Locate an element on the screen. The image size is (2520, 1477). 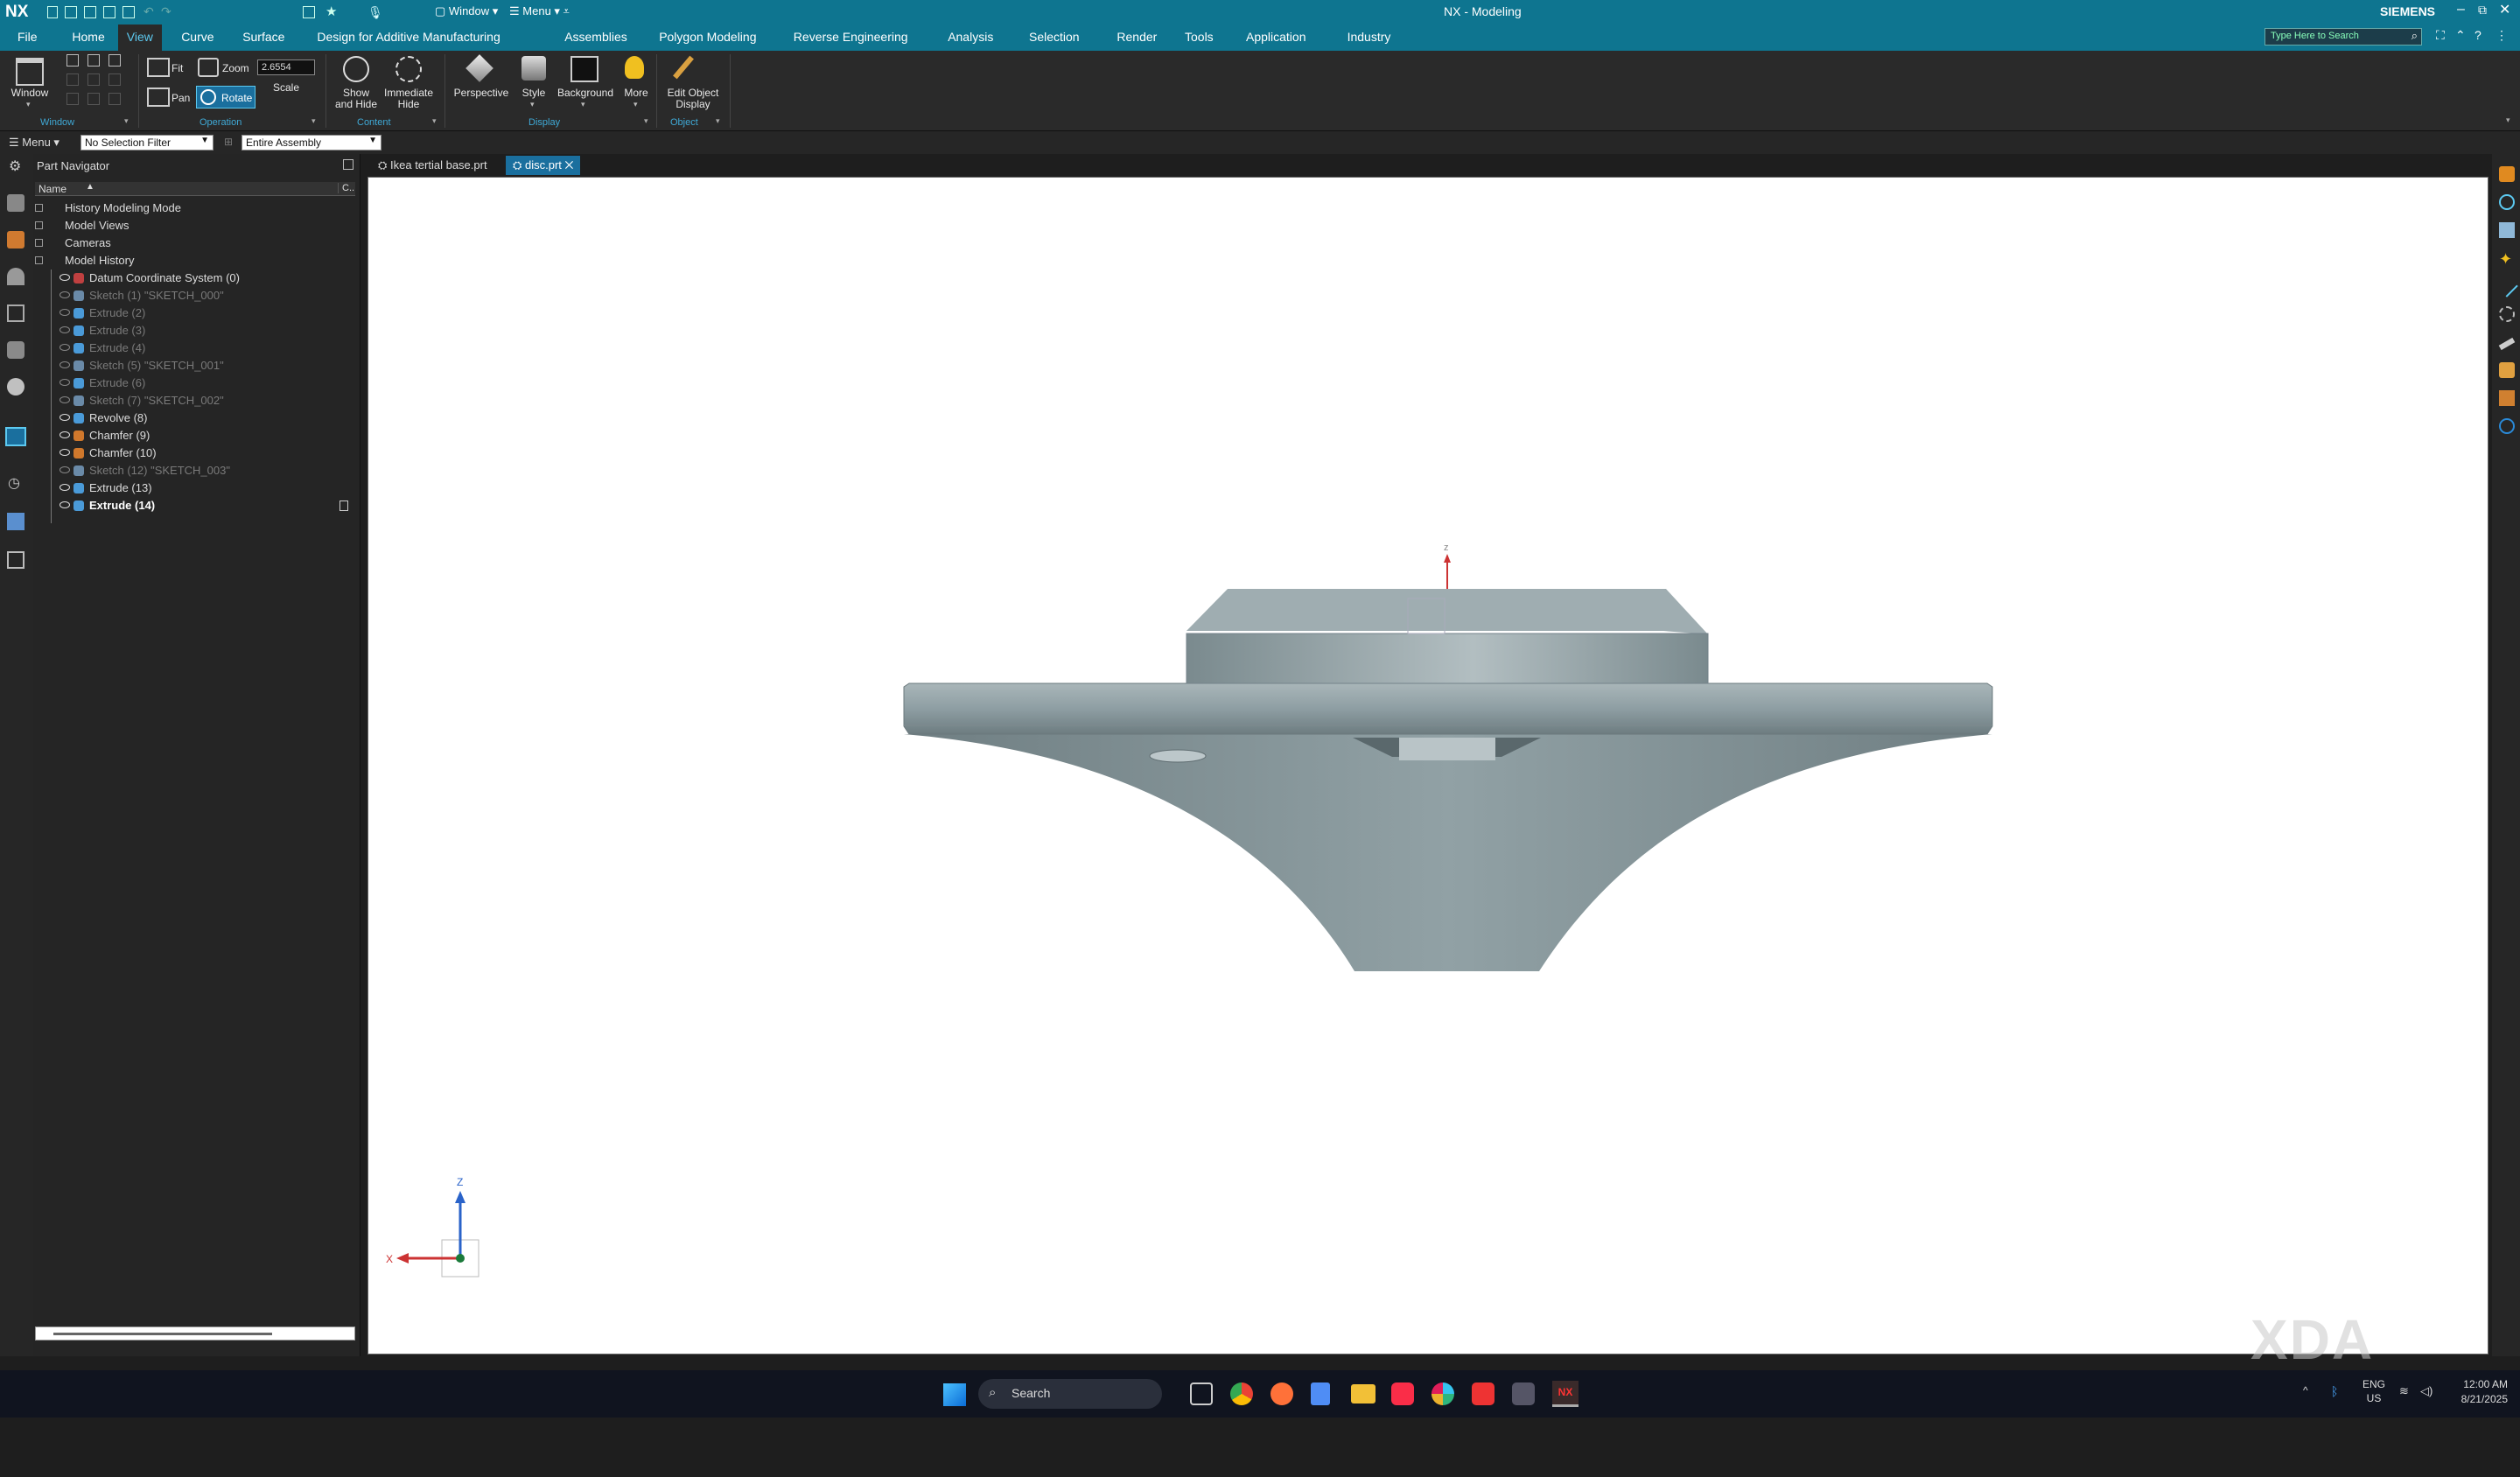
layout-two-icon is located at coordinates (94, 60).